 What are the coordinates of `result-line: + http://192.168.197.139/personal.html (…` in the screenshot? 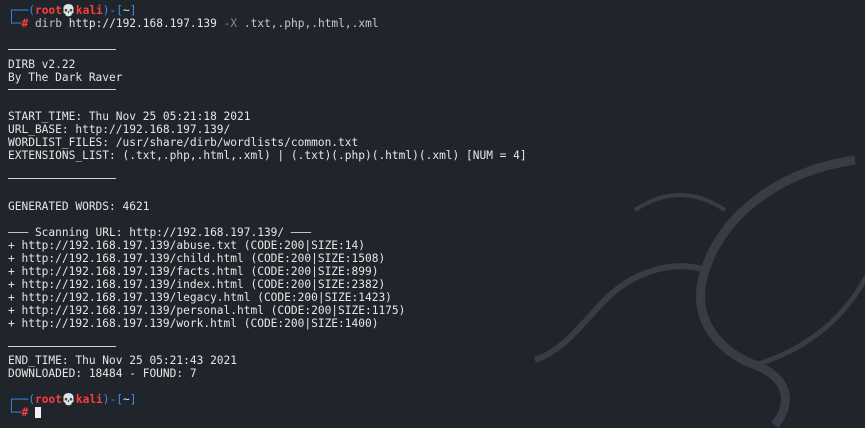 It's located at (207, 310).